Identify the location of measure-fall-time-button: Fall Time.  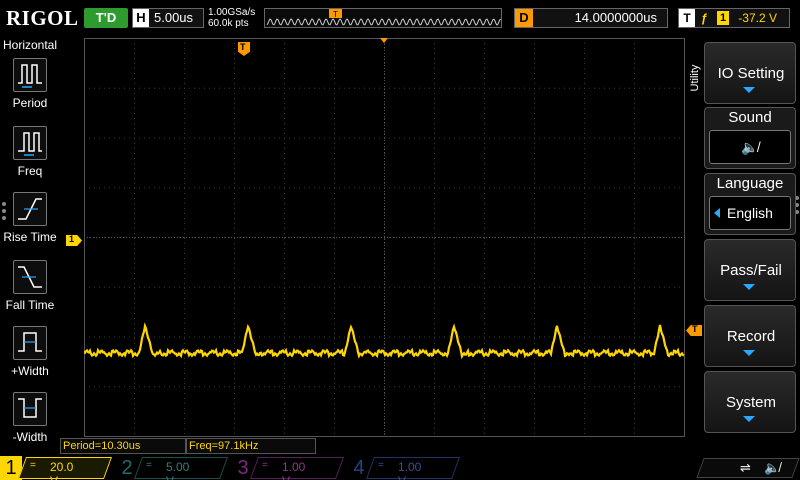
(30, 293).